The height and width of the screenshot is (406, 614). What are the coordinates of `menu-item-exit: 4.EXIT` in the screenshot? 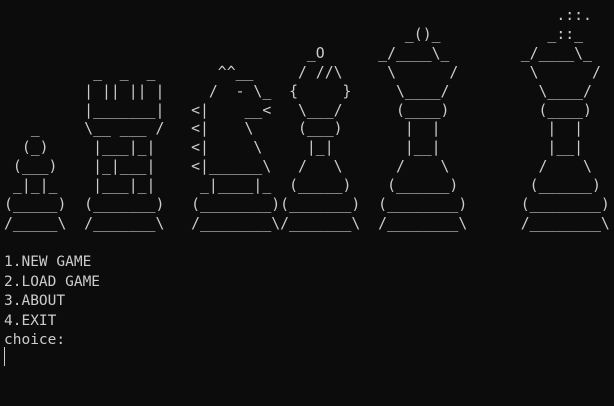 It's located at (30, 320).